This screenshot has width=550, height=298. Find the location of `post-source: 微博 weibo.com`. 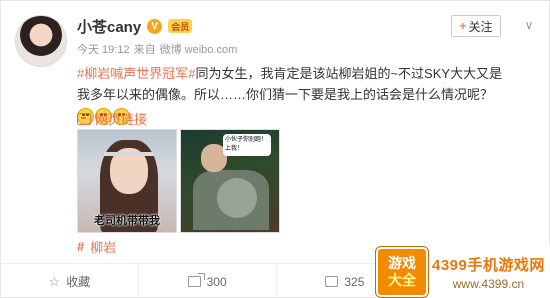

post-source: 微博 weibo.com is located at coordinates (199, 49).